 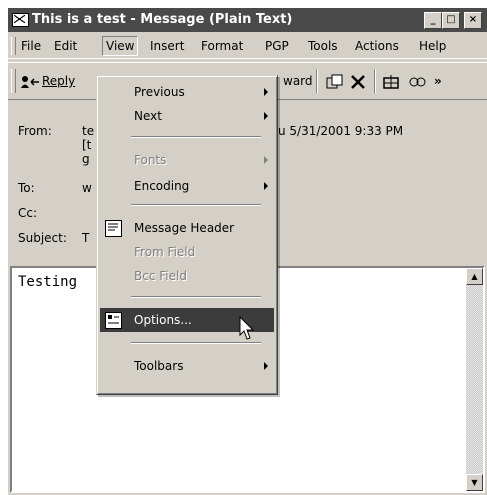 I want to click on address-book-button, so click(x=392, y=81).